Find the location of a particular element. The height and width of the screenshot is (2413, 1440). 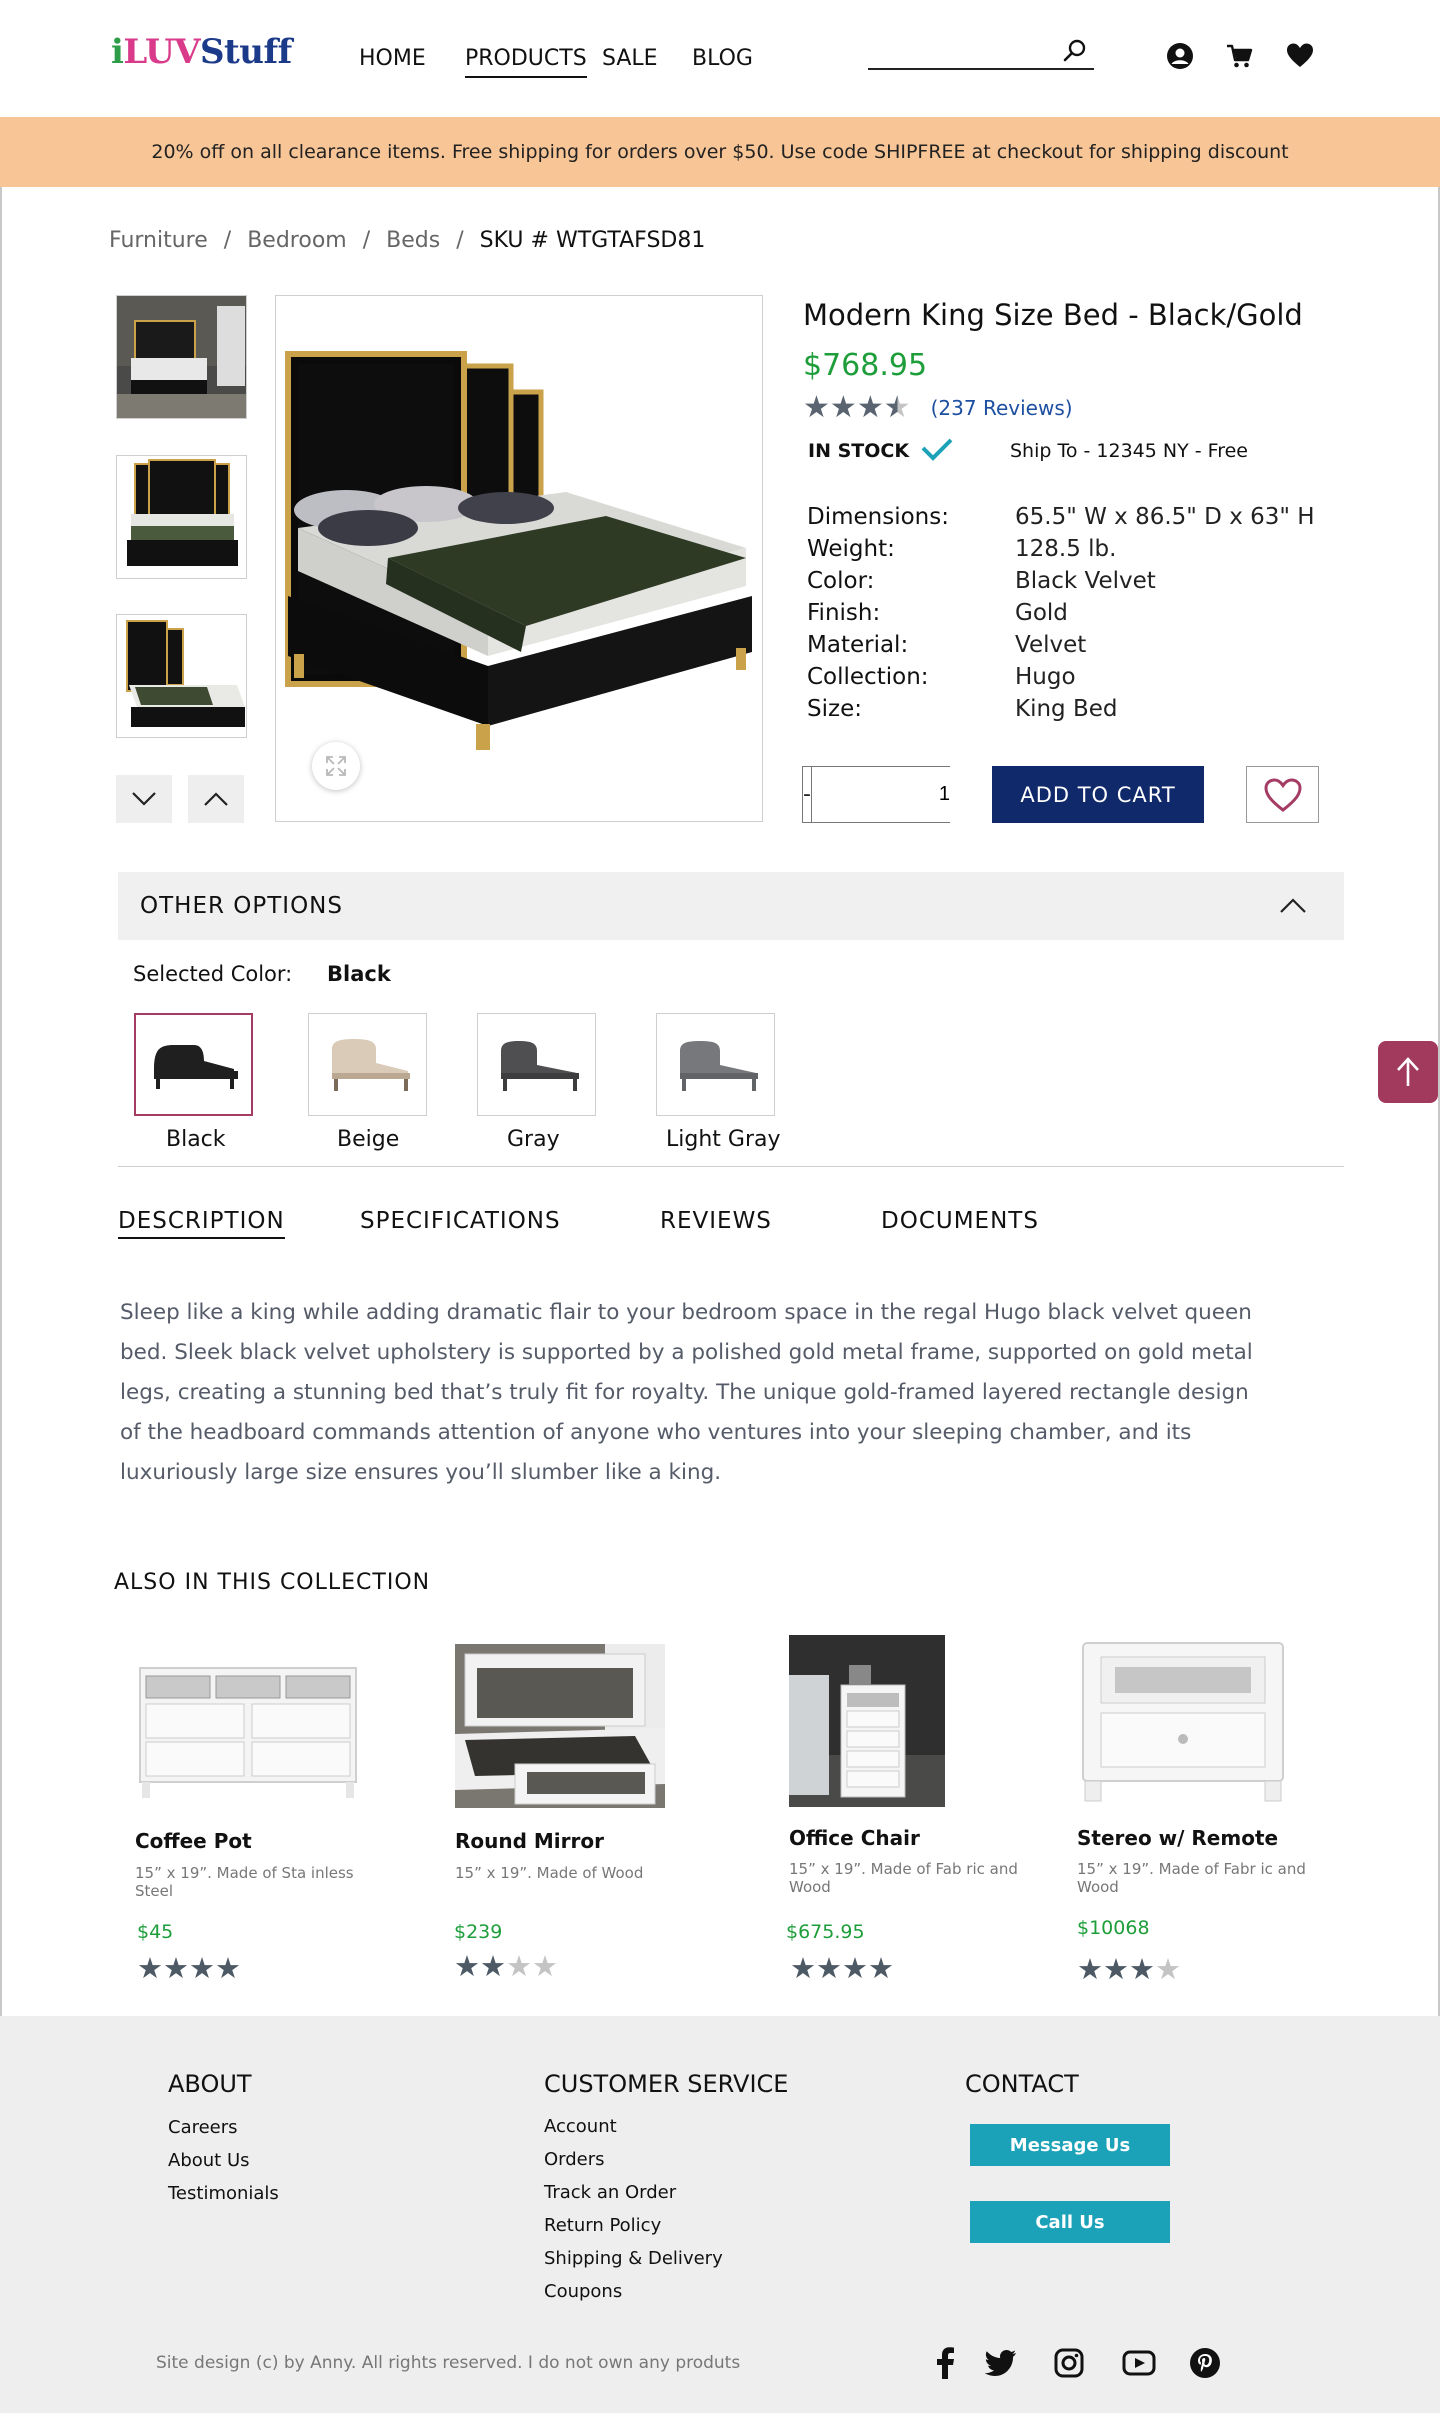

scroll-to-top-button is located at coordinates (1408, 1072).